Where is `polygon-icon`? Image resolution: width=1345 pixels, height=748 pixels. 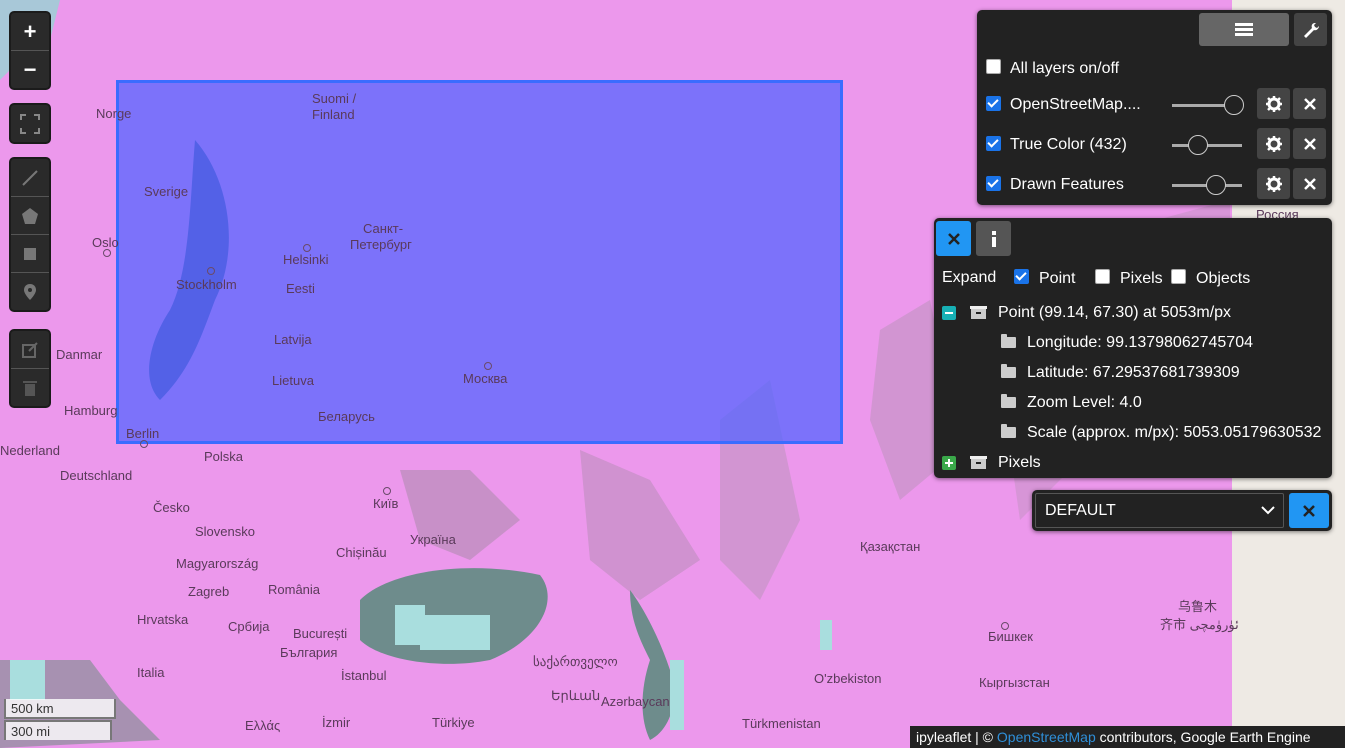 polygon-icon is located at coordinates (30, 215).